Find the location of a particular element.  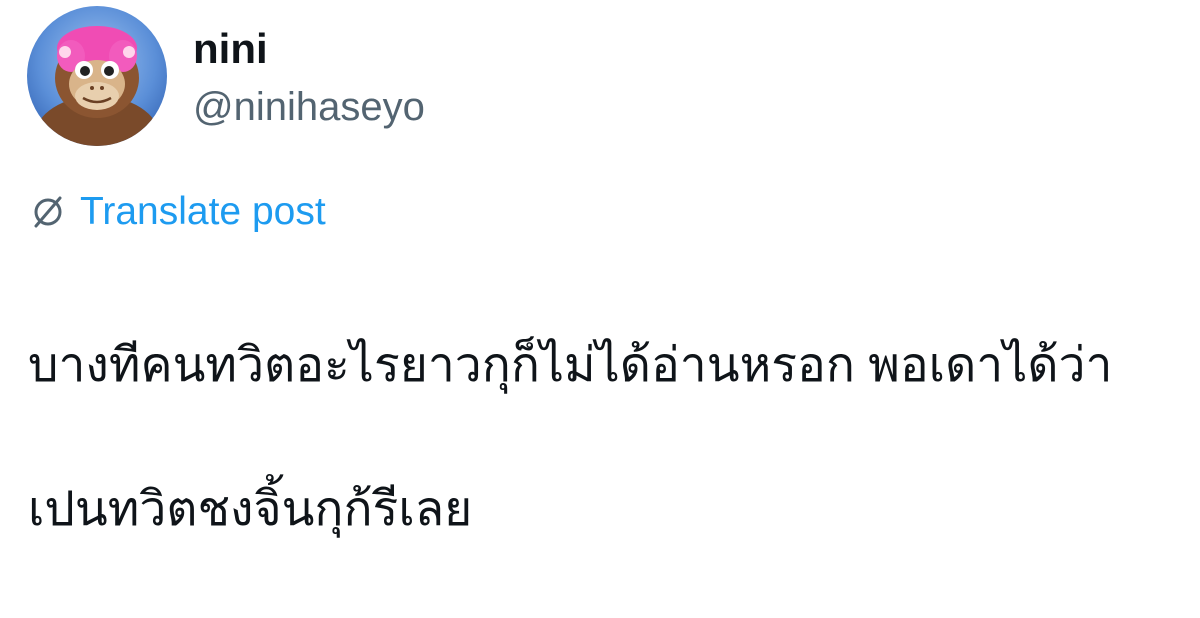

user-handle: @ninihaseyo is located at coordinates (309, 107).